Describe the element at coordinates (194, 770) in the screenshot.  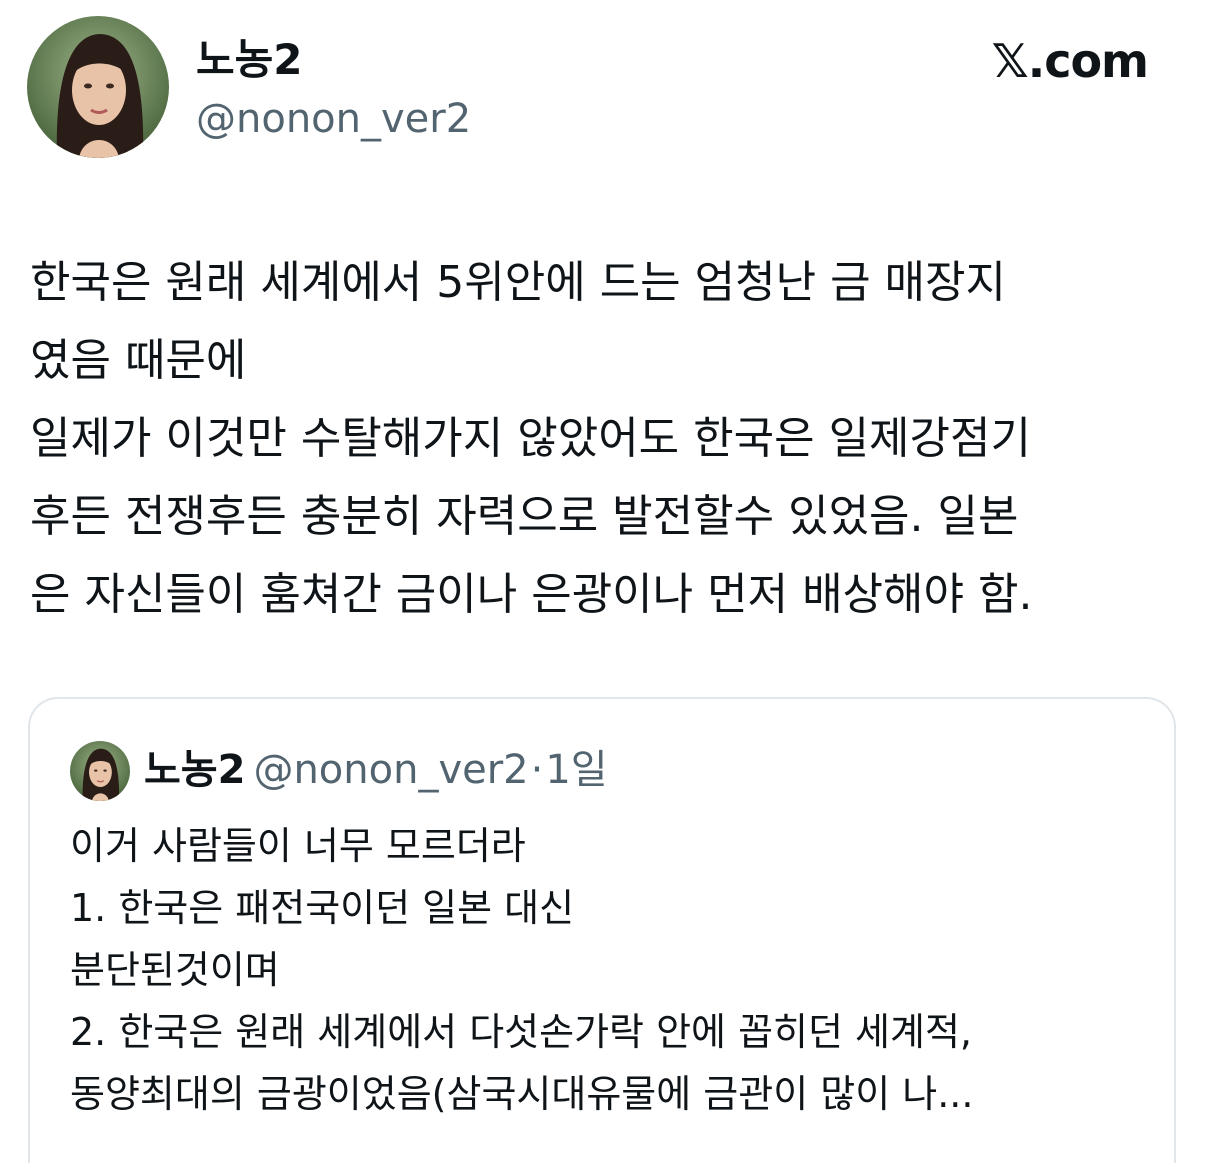
I see `quoted-author-display-name: 노농2` at that location.